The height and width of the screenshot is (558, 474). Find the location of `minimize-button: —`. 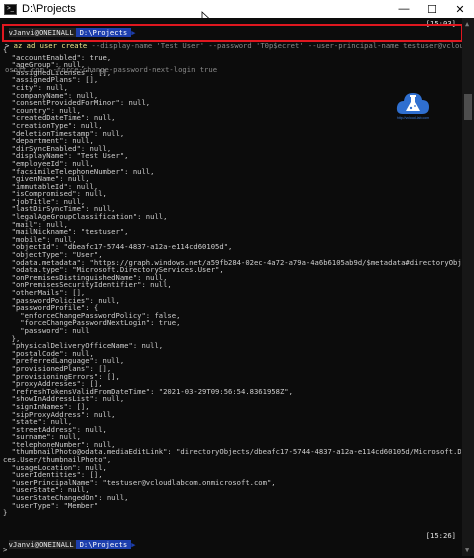

minimize-button: — is located at coordinates (404, 9).